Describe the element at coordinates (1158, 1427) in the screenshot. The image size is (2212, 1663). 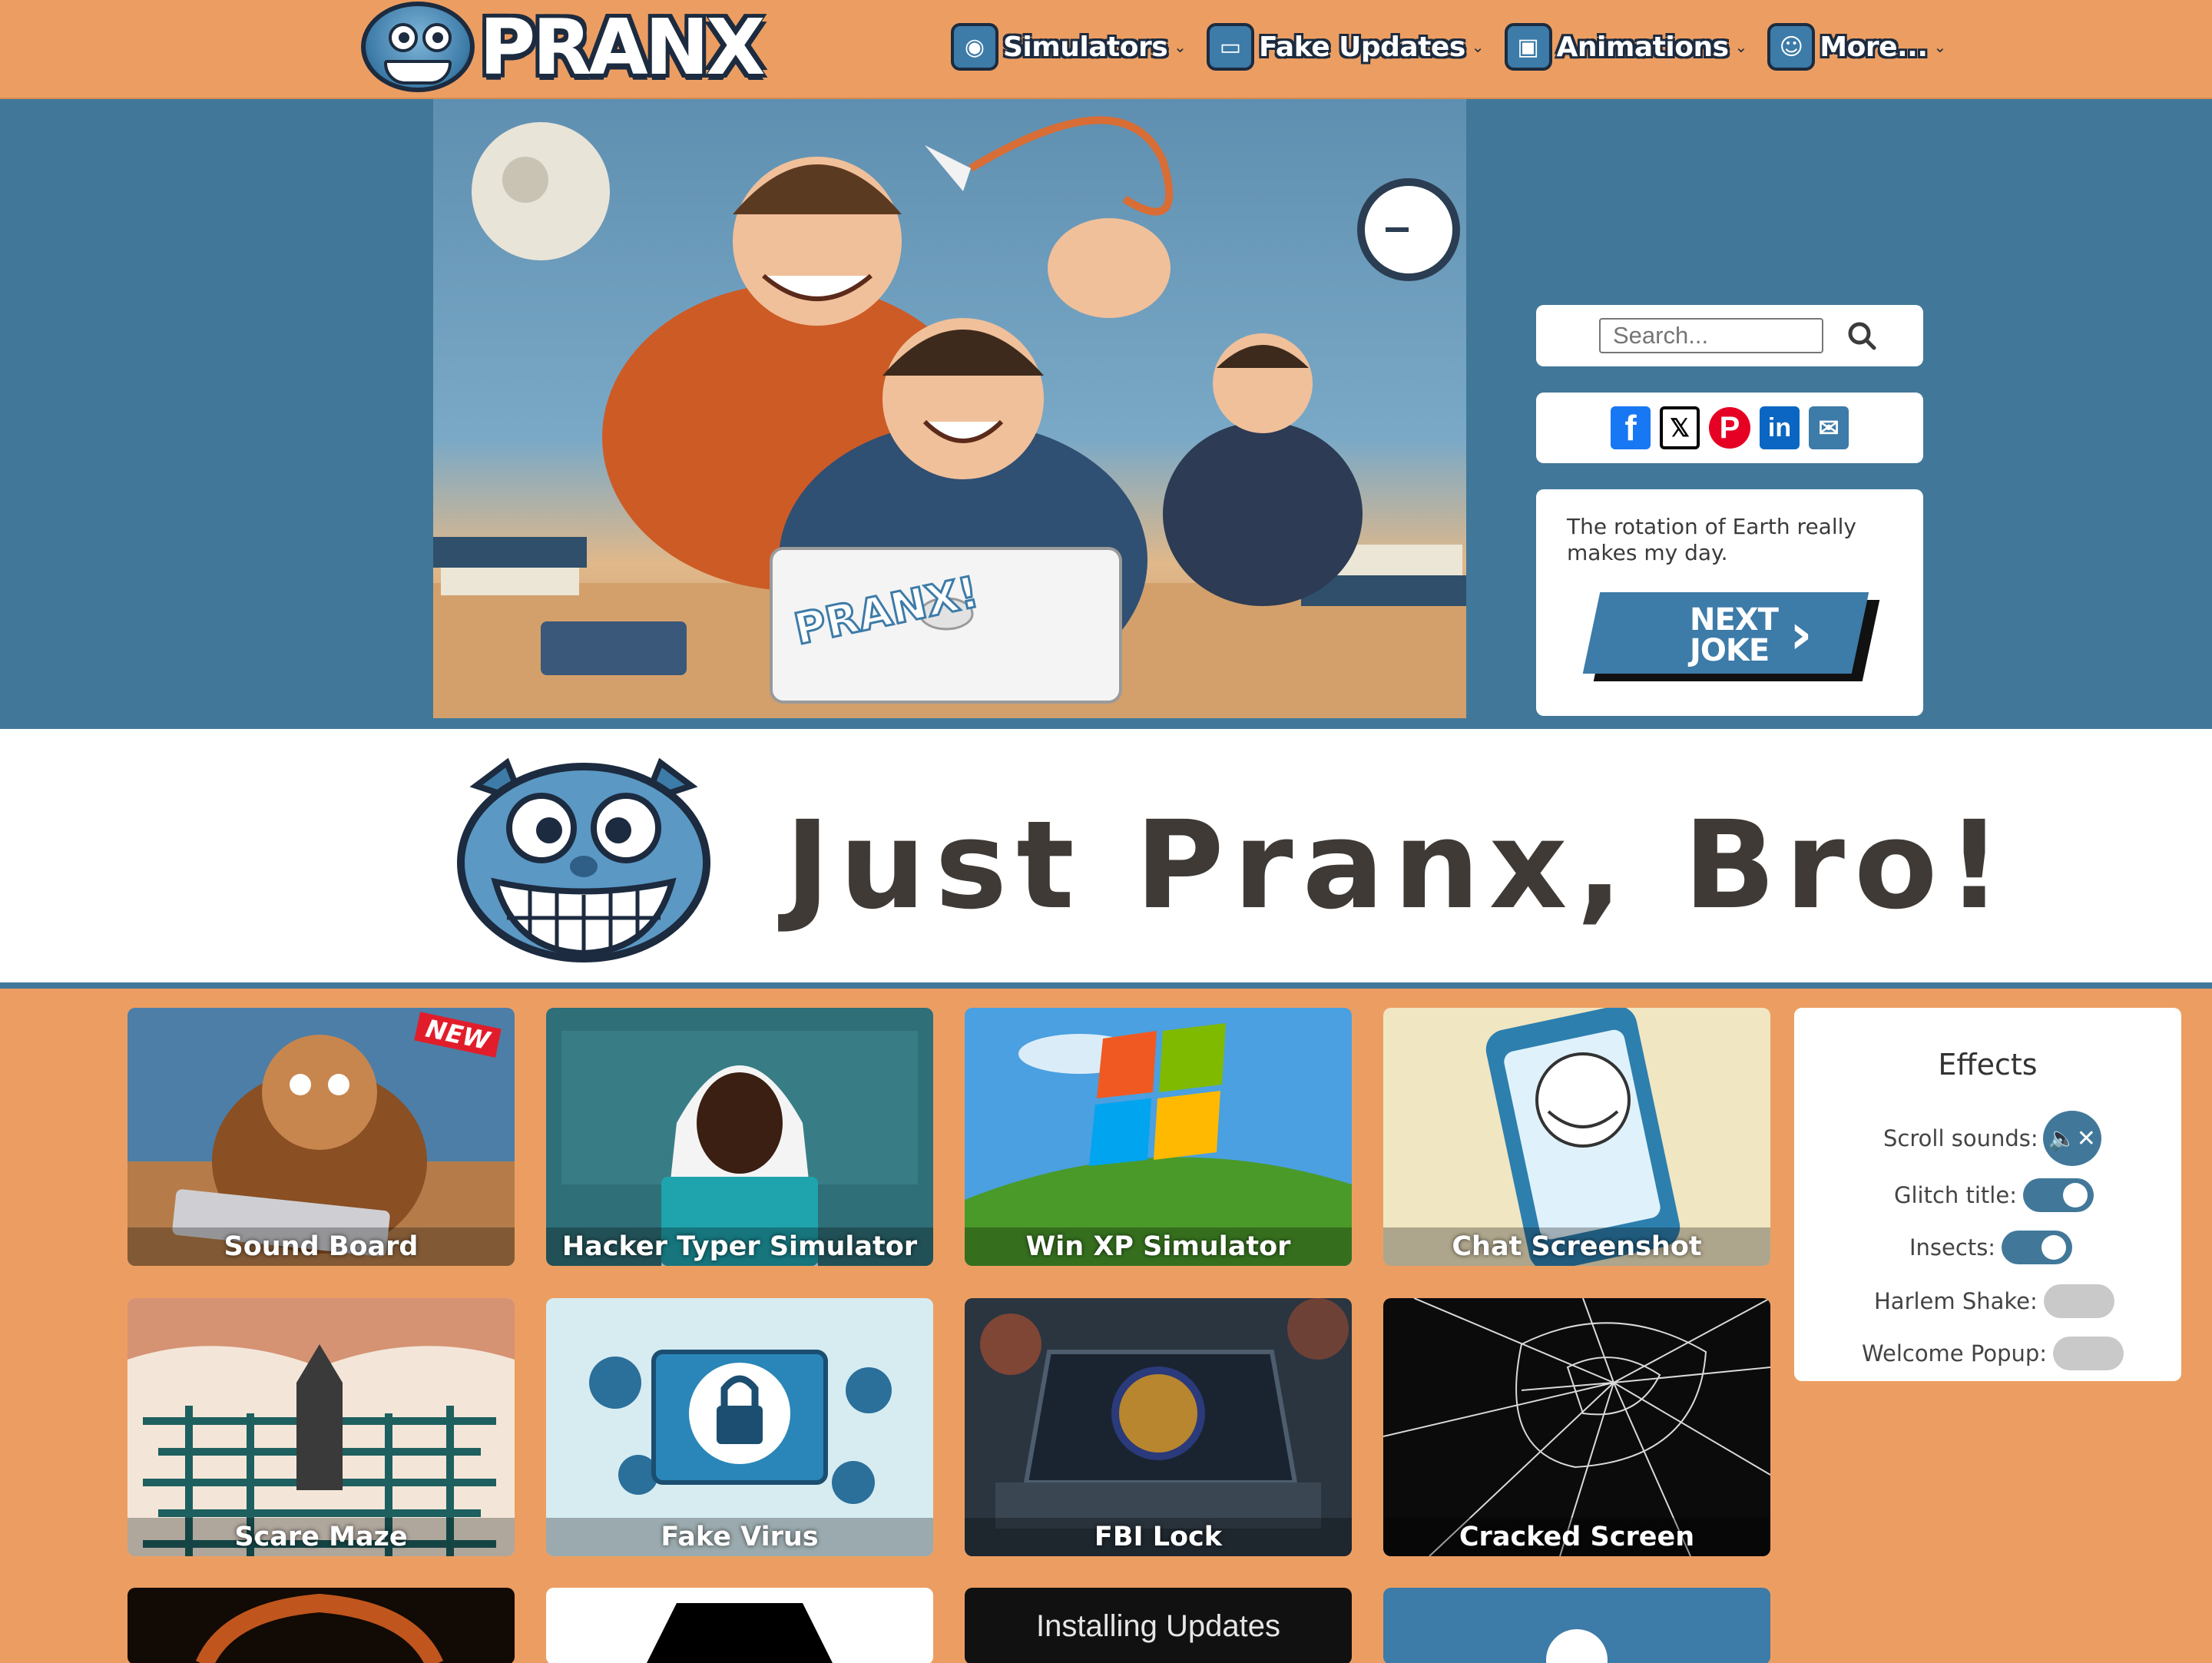
I see `card-fbi-lock: FBI Lock` at that location.